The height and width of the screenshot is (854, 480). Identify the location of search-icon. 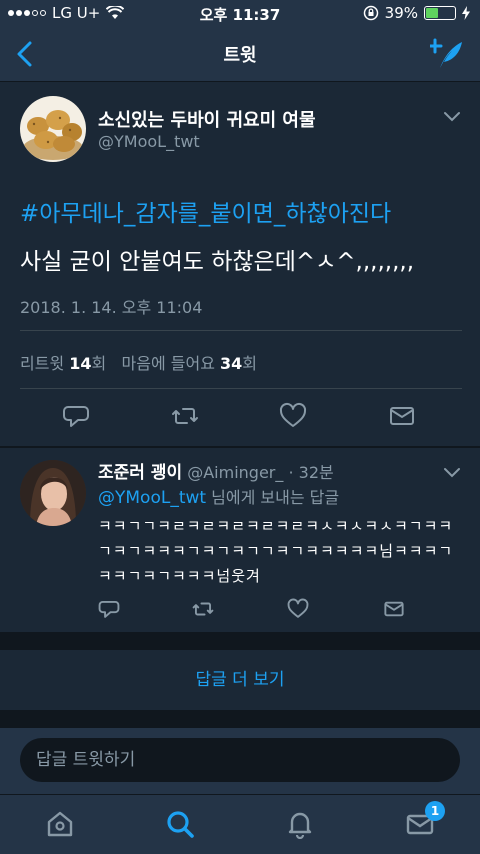
(180, 824).